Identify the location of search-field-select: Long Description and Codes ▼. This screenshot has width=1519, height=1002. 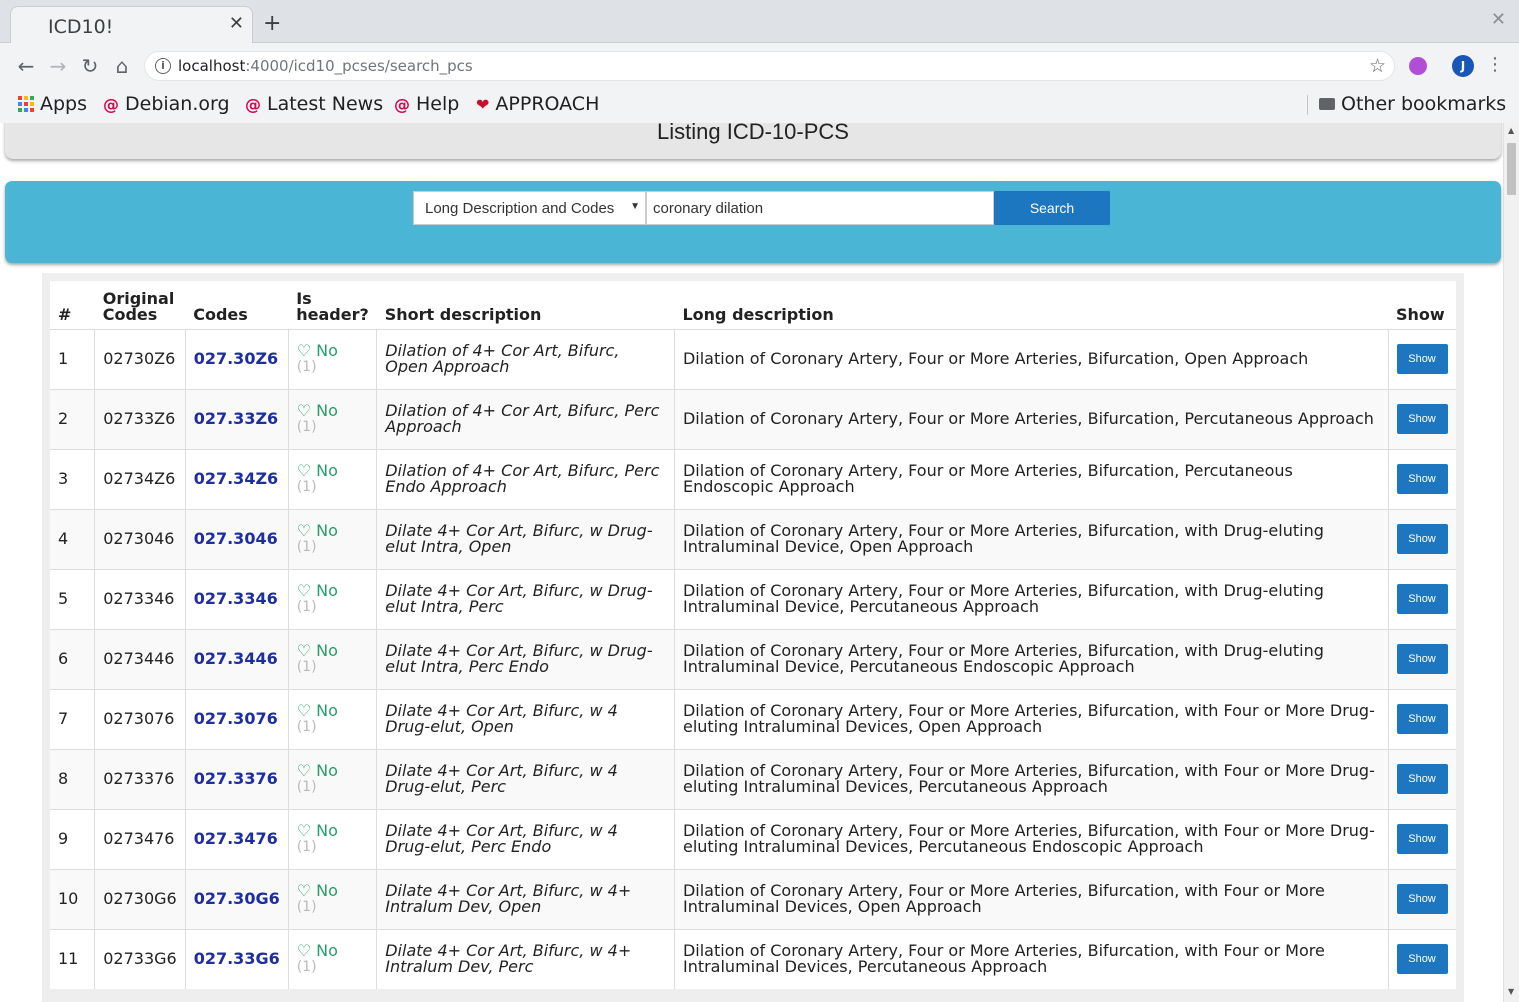
(529, 208).